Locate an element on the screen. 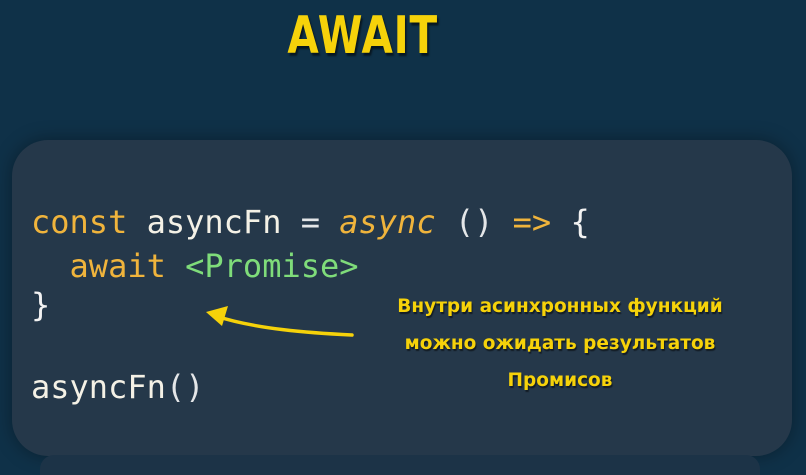 The width and height of the screenshot is (806, 475). arrow-operator: => is located at coordinates (532, 222).